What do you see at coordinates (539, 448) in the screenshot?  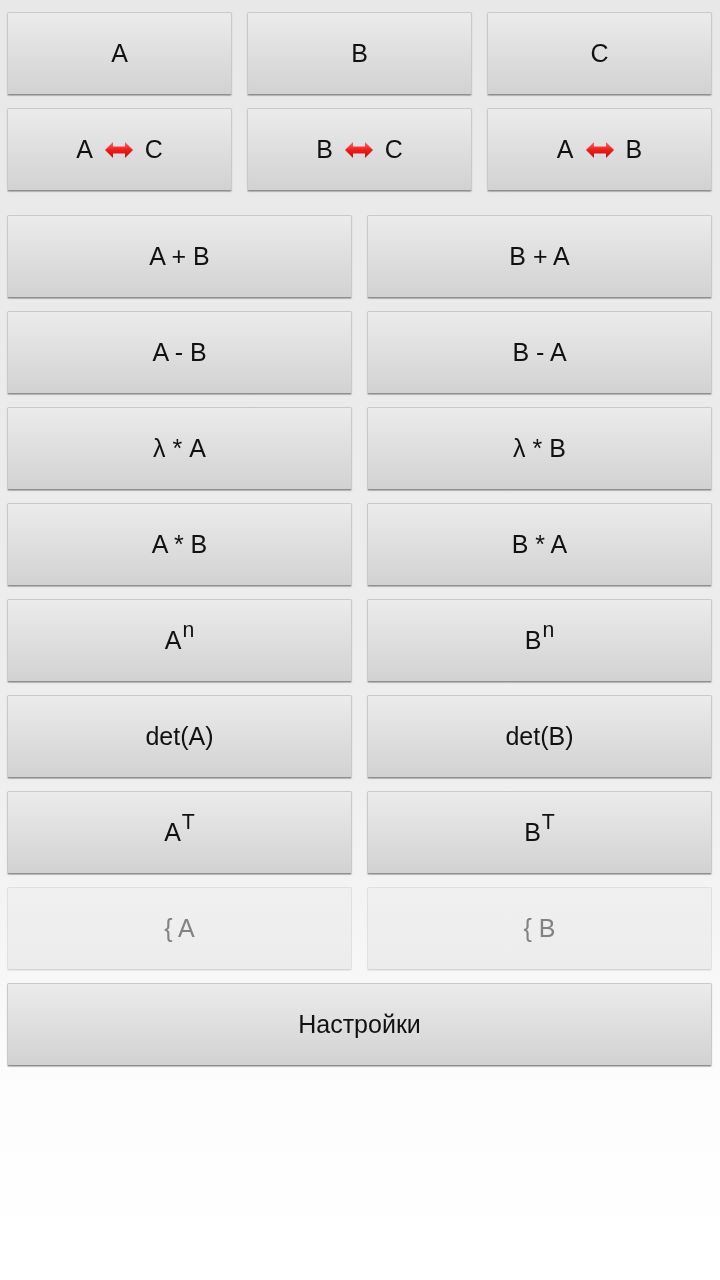 I see `operation-button: λ * B` at bounding box center [539, 448].